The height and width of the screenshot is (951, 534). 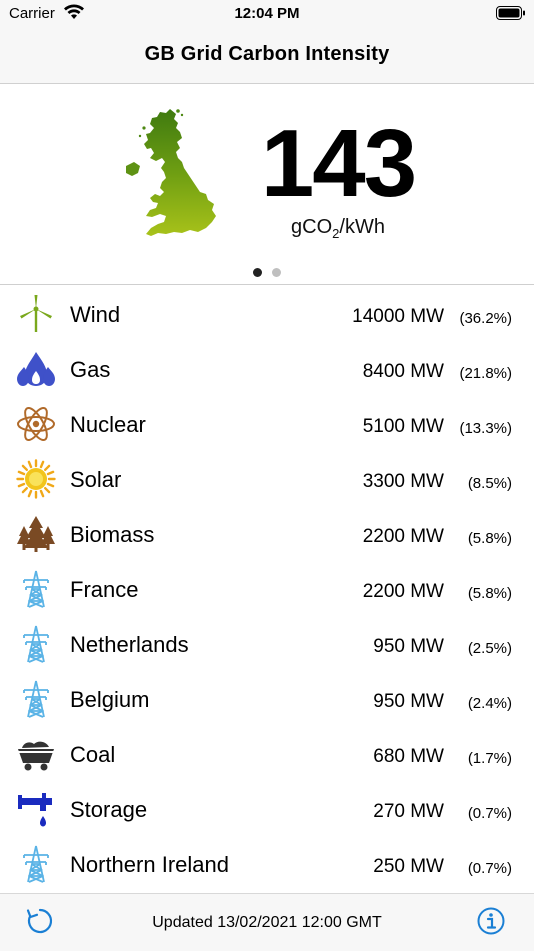 I want to click on carbon-intensity-value: 143, so click(x=338, y=163).